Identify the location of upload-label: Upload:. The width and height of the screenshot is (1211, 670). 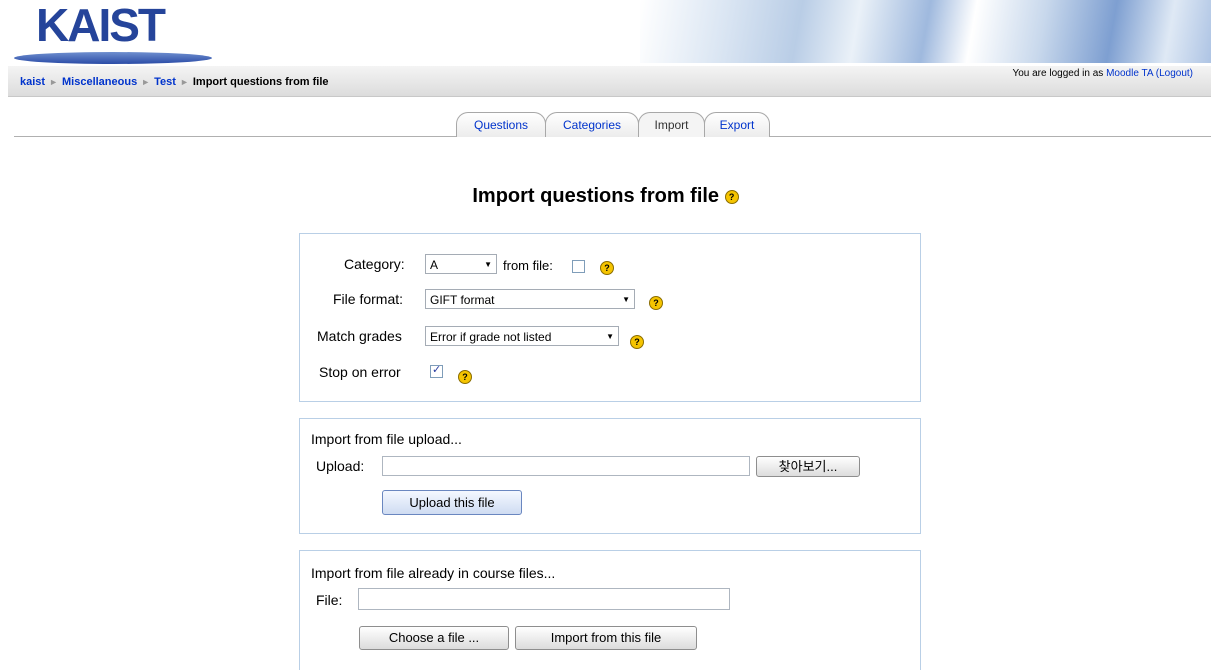
(340, 466).